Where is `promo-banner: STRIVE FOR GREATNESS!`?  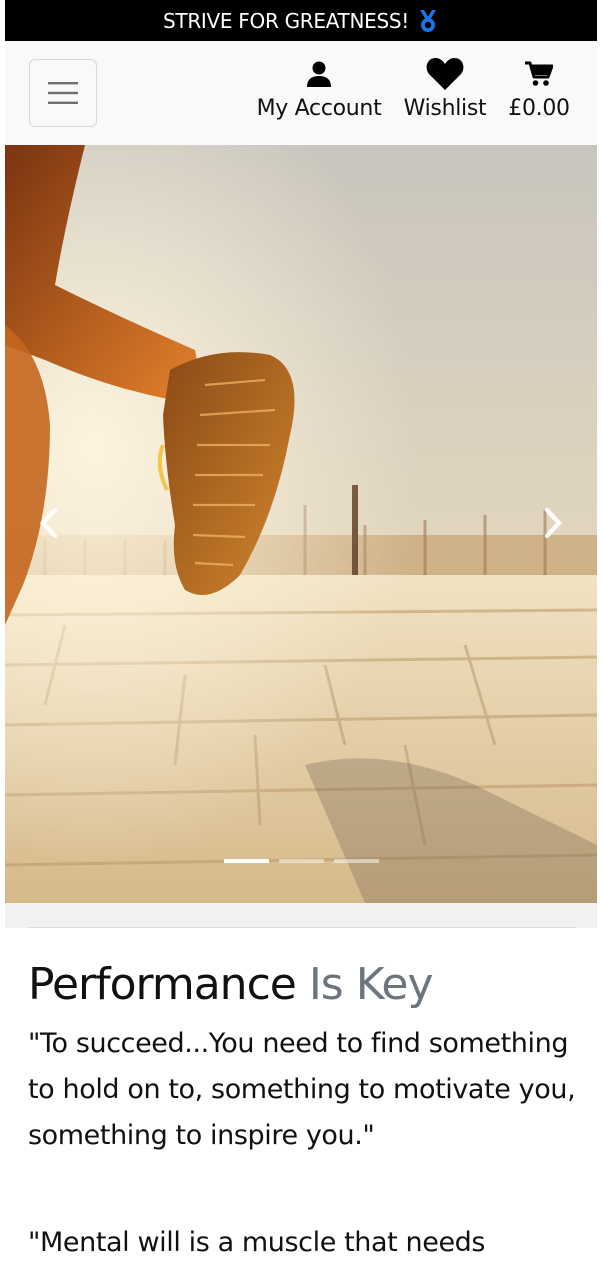
promo-banner: STRIVE FOR GREATNESS! is located at coordinates (301, 20).